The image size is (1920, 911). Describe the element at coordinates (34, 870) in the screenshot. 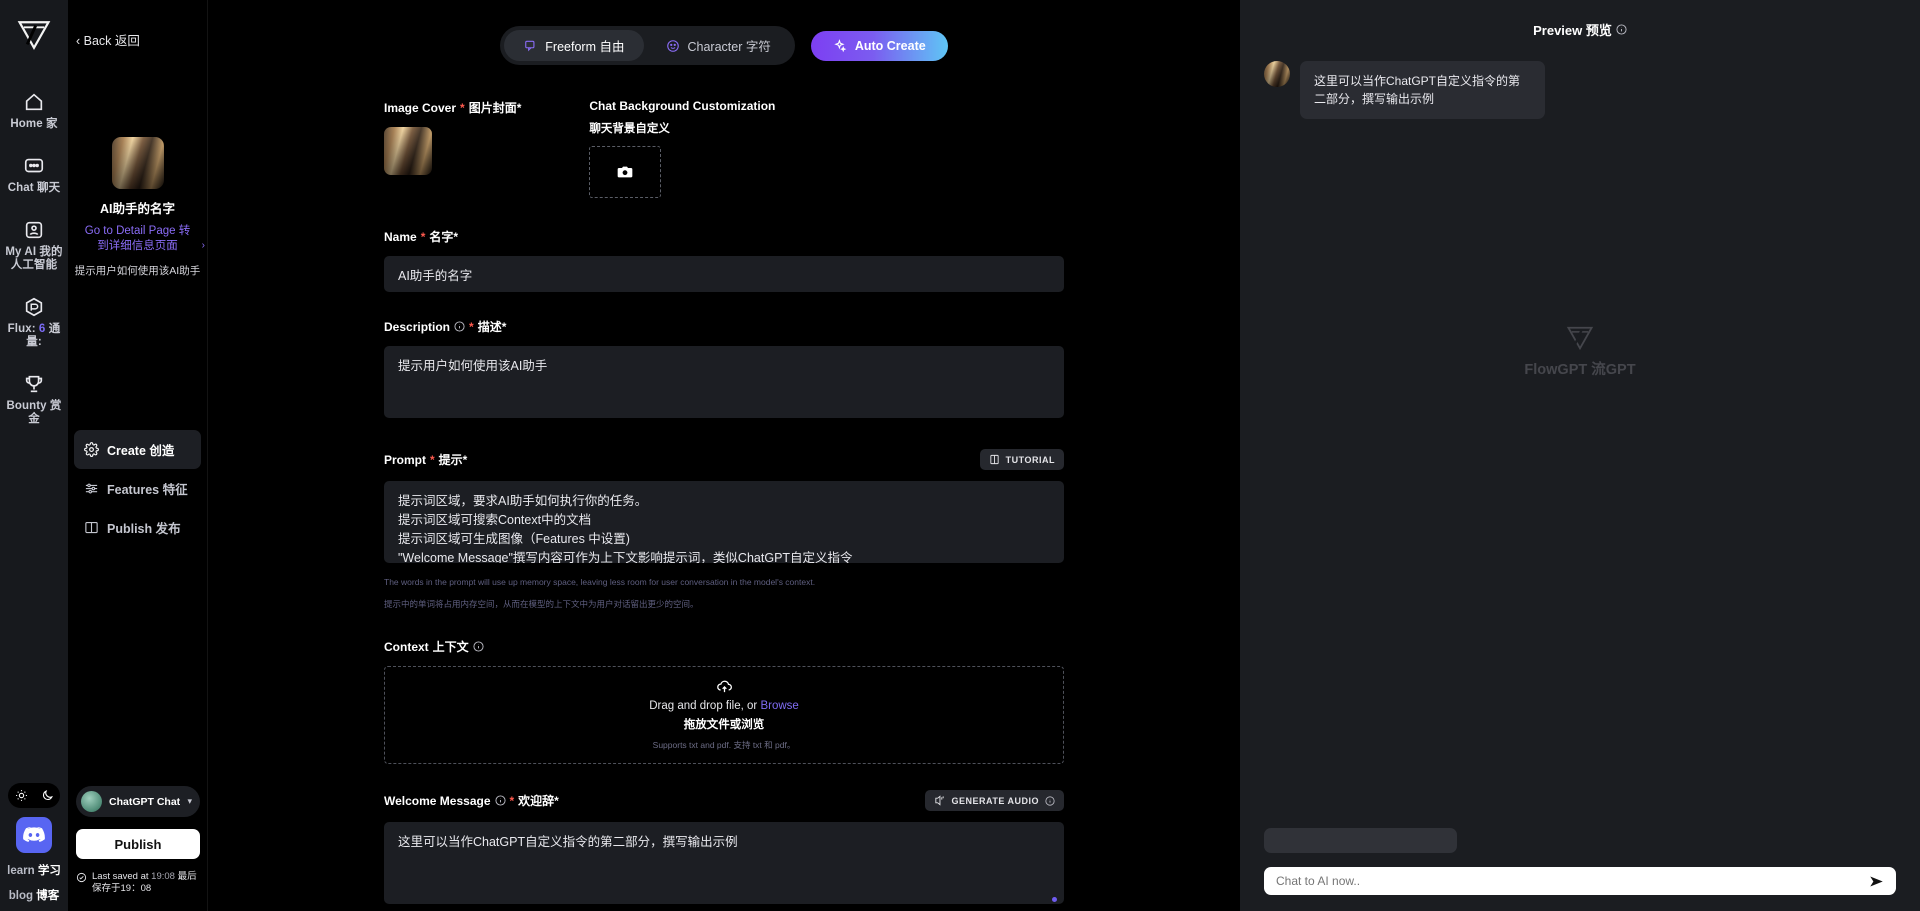

I see `rail-link-learn: learn 学习` at that location.